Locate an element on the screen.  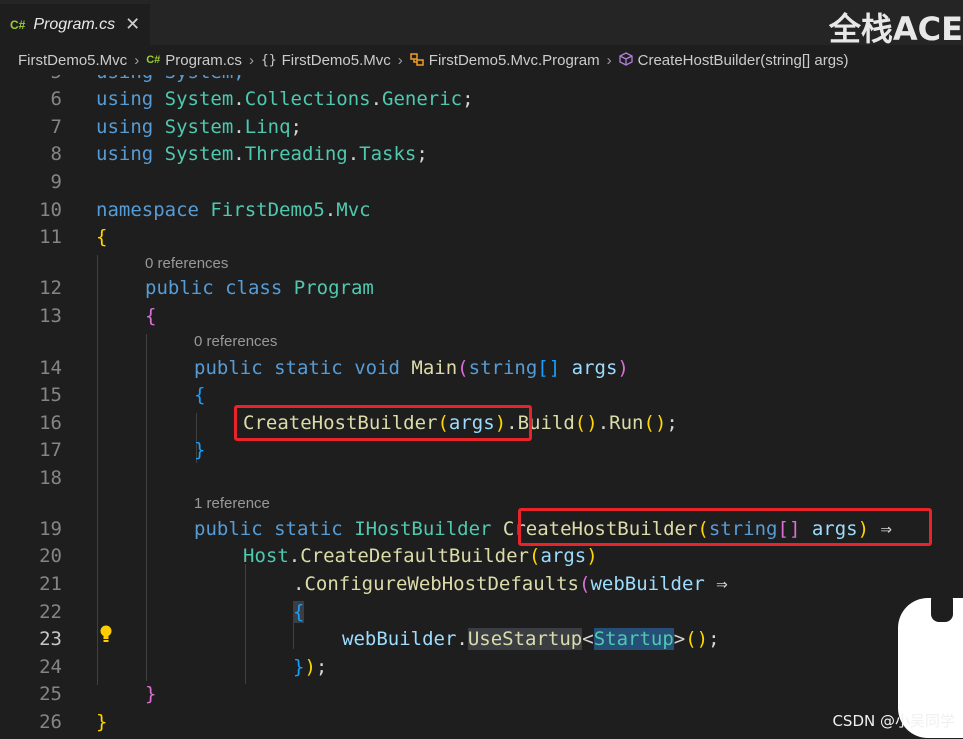
line-number: 8 is located at coordinates (56, 154).